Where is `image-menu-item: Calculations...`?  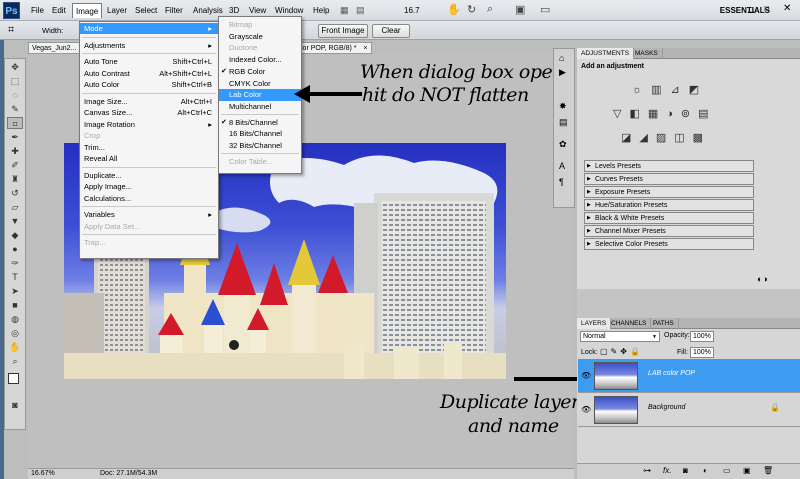
image-menu-item: Calculations... is located at coordinates (149, 198).